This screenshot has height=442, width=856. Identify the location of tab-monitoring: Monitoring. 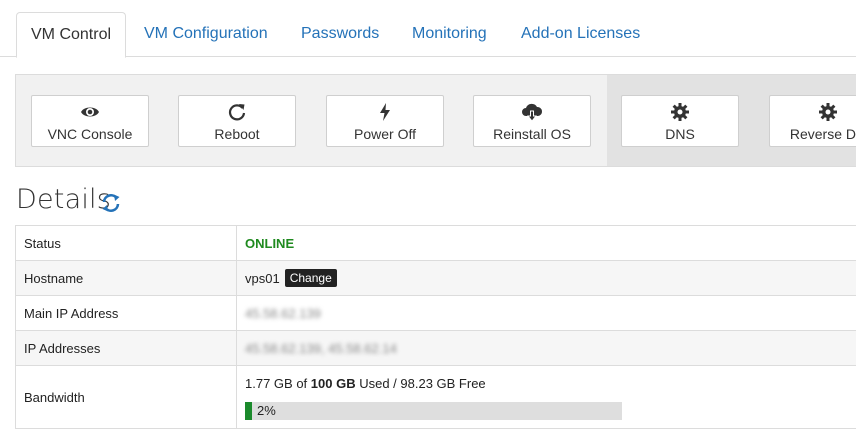
(449, 34).